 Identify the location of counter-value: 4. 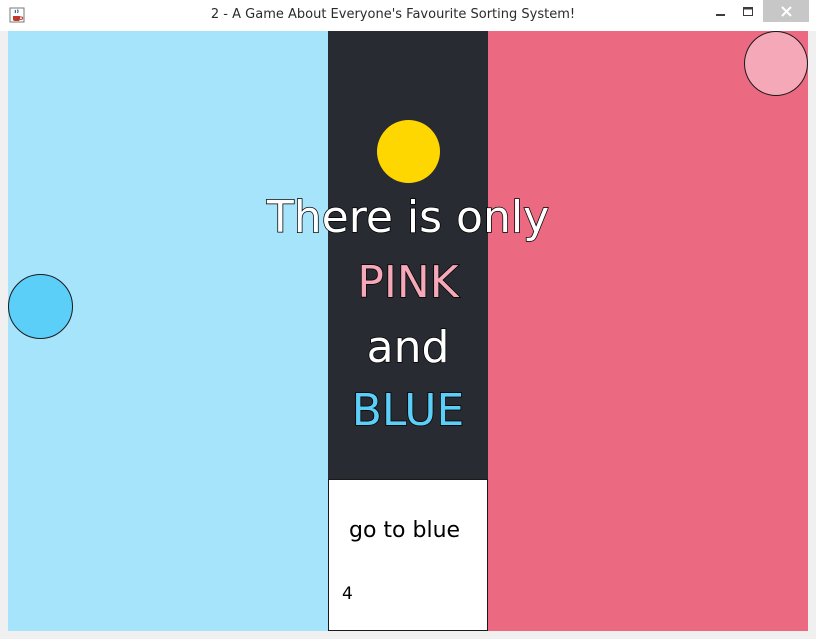
(347, 594).